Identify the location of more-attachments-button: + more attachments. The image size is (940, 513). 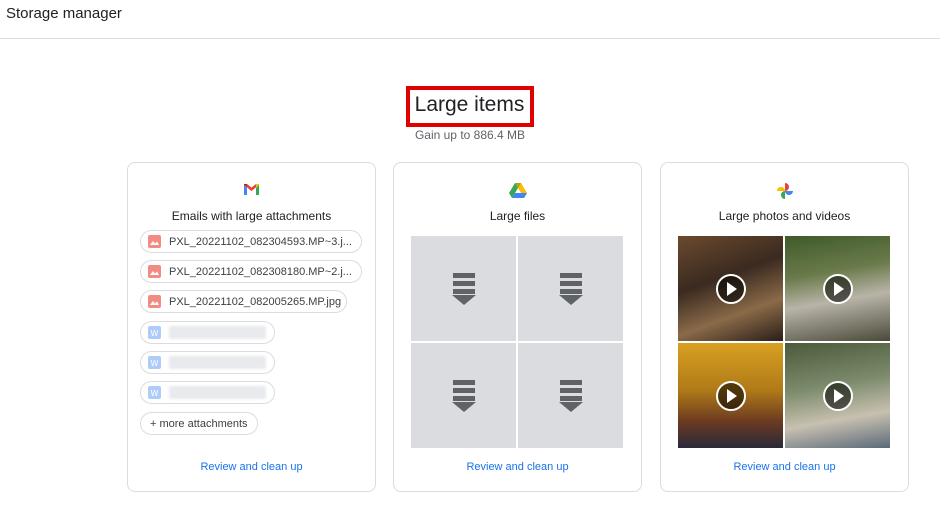
(199, 423).